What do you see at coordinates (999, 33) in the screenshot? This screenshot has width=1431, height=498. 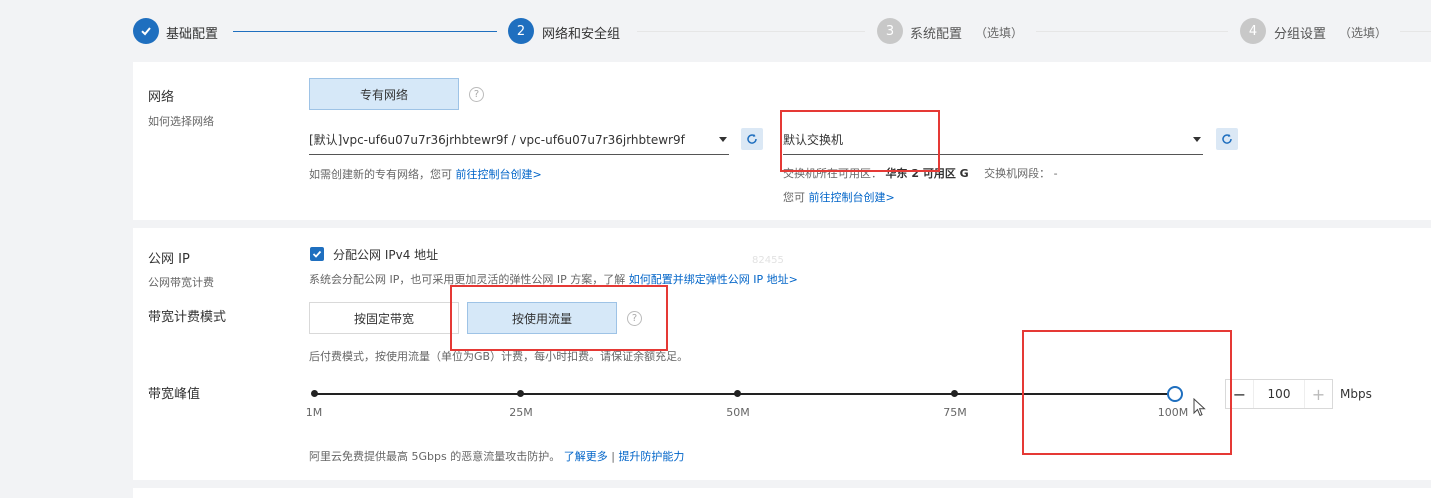 I see `step-3-optional: （选填）` at bounding box center [999, 33].